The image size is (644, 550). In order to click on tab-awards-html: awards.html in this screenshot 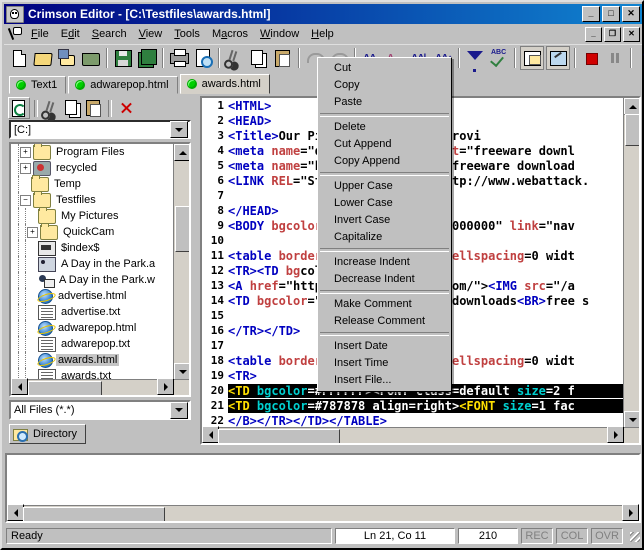, I will do `click(224, 84)`.